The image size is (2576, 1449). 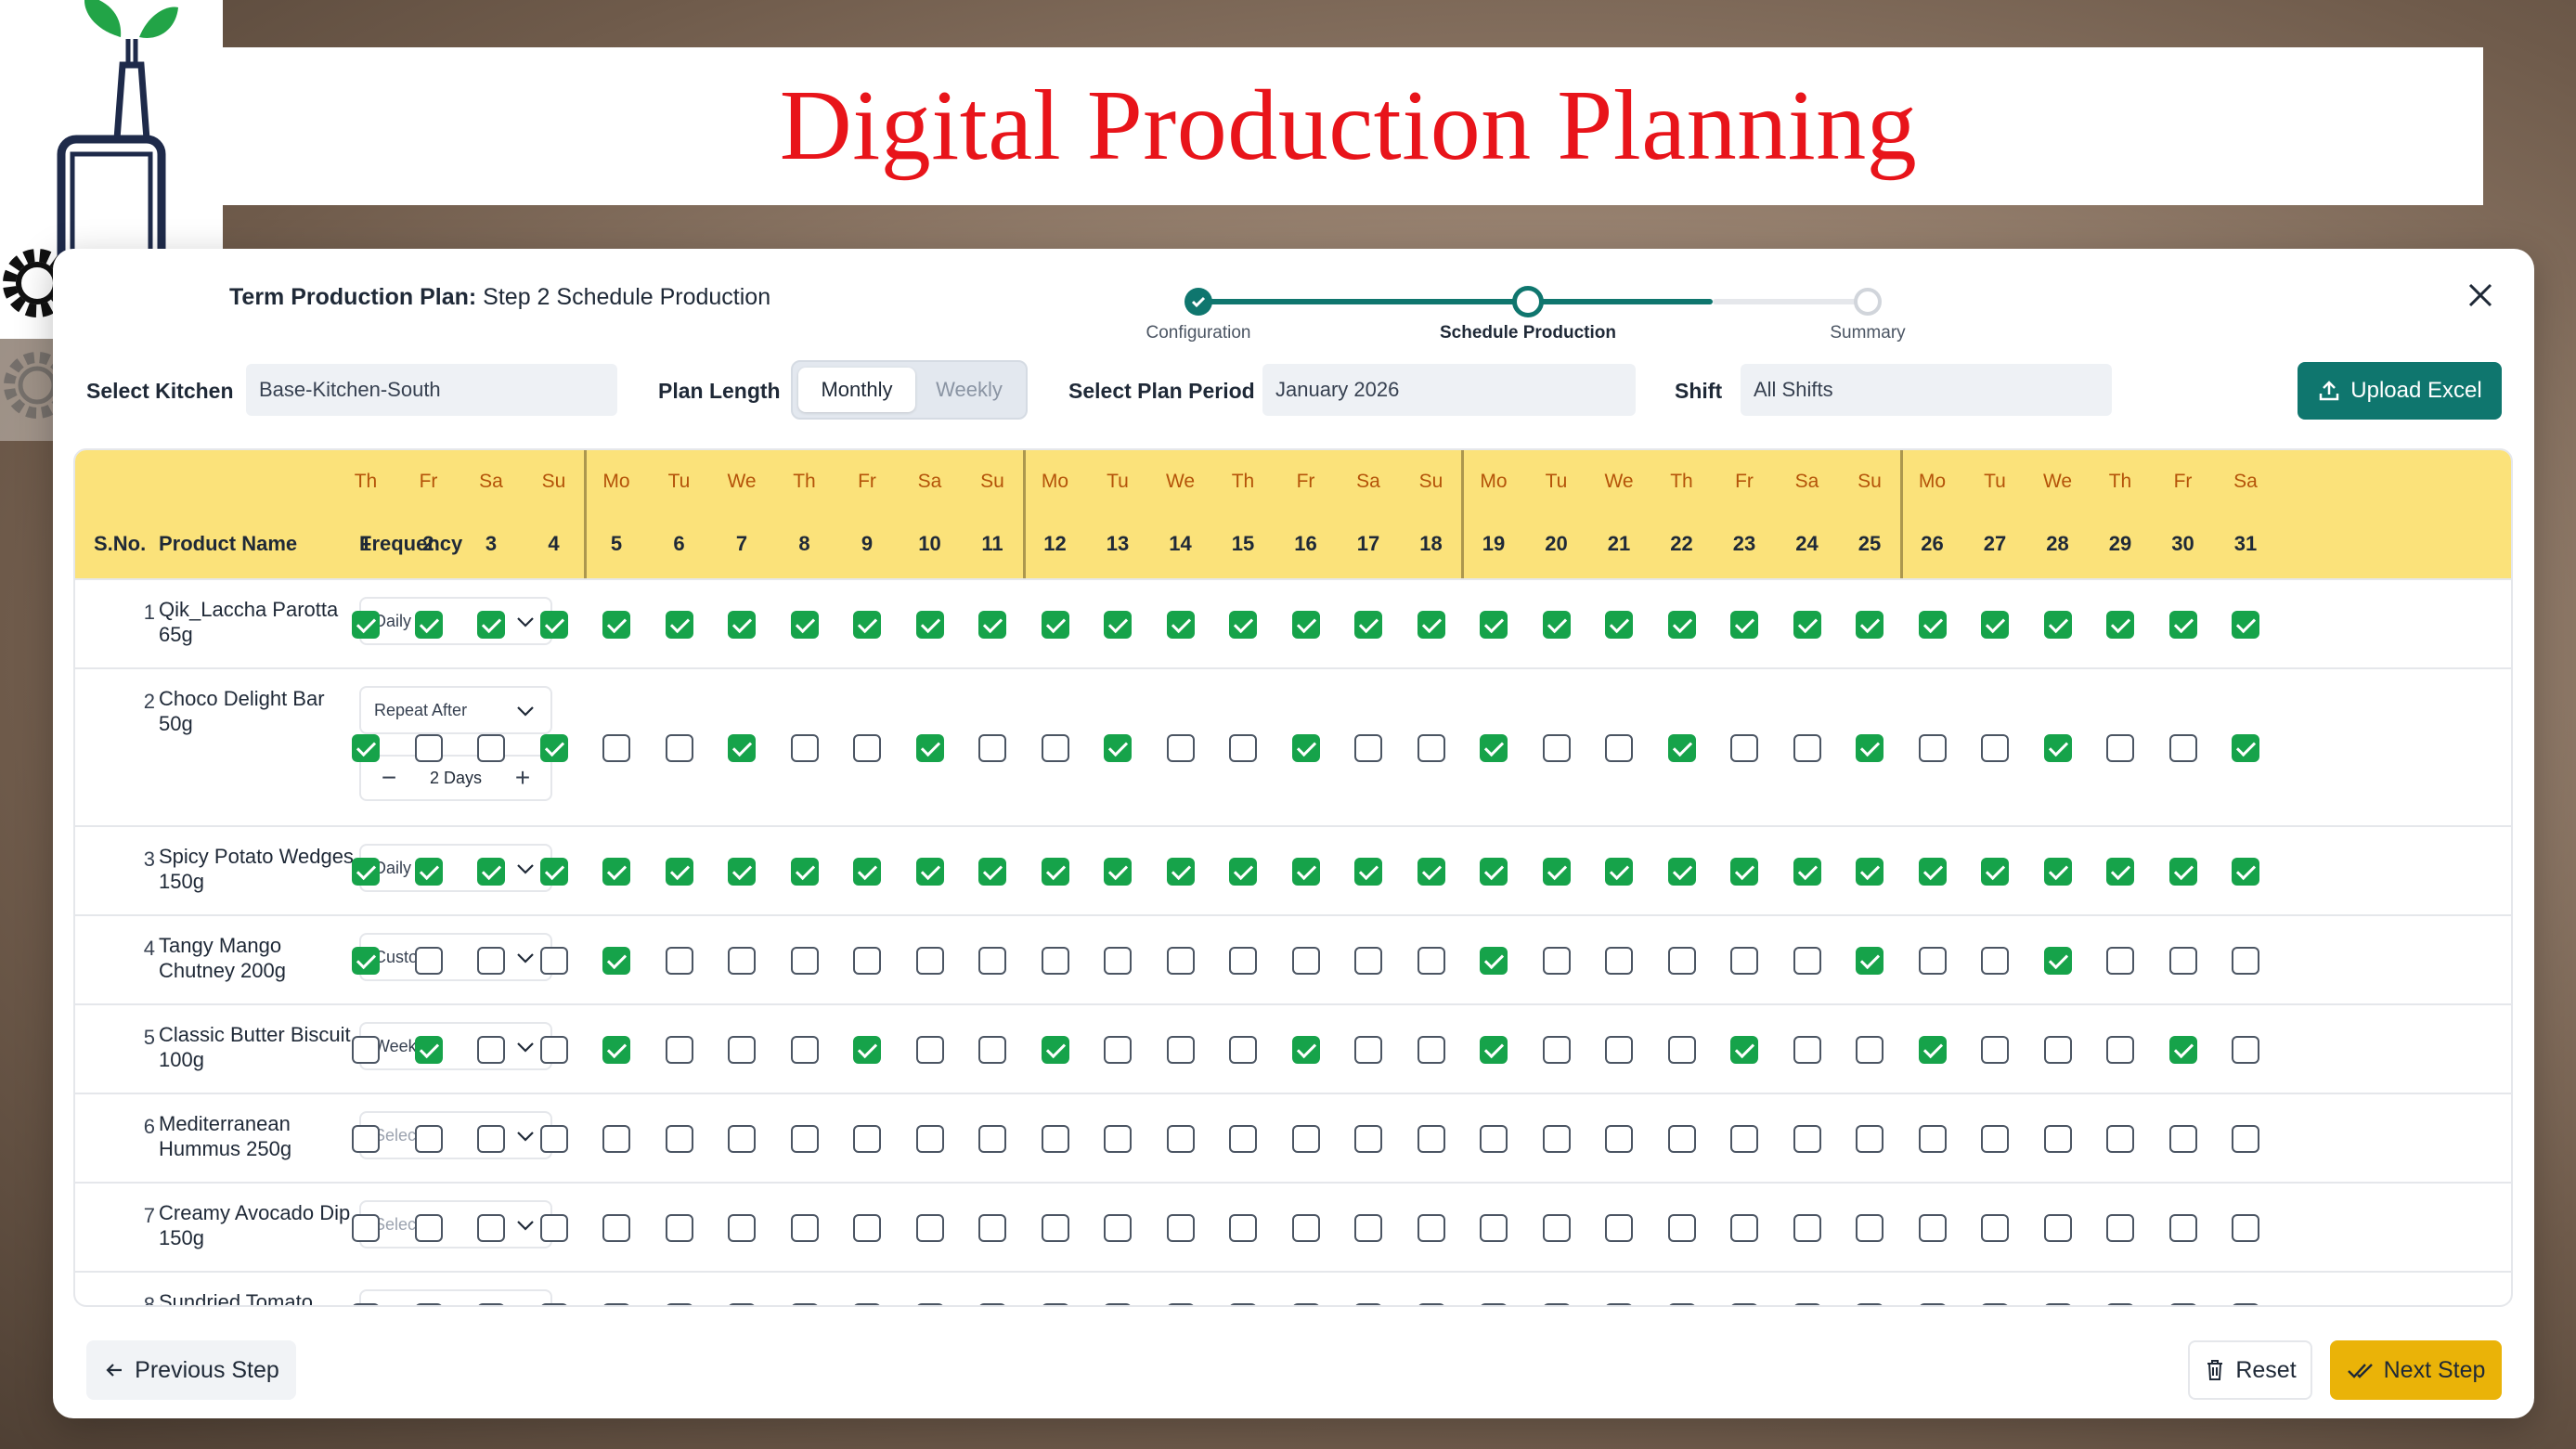 I want to click on close-button, so click(x=2480, y=295).